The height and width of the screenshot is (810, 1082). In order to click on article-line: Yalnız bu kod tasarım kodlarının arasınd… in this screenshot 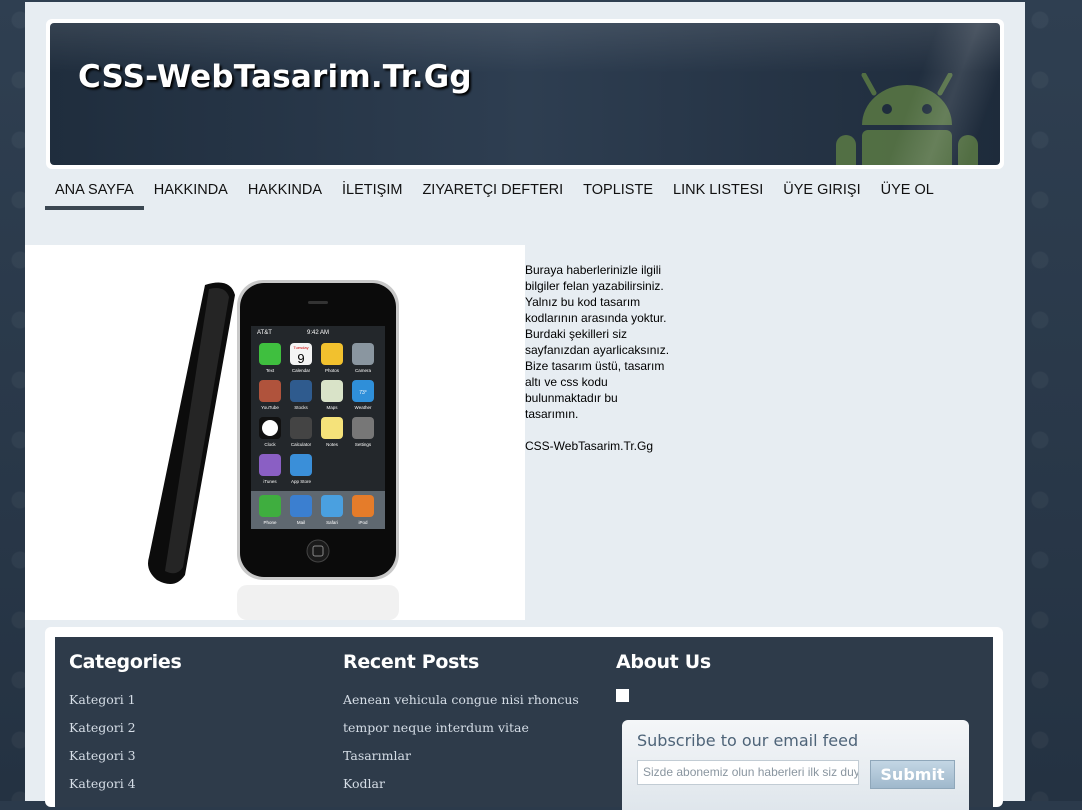, I will do `click(596, 310)`.